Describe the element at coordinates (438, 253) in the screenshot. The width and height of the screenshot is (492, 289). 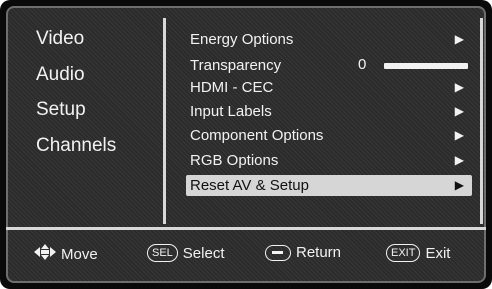
I see `exit-label: Exit` at that location.